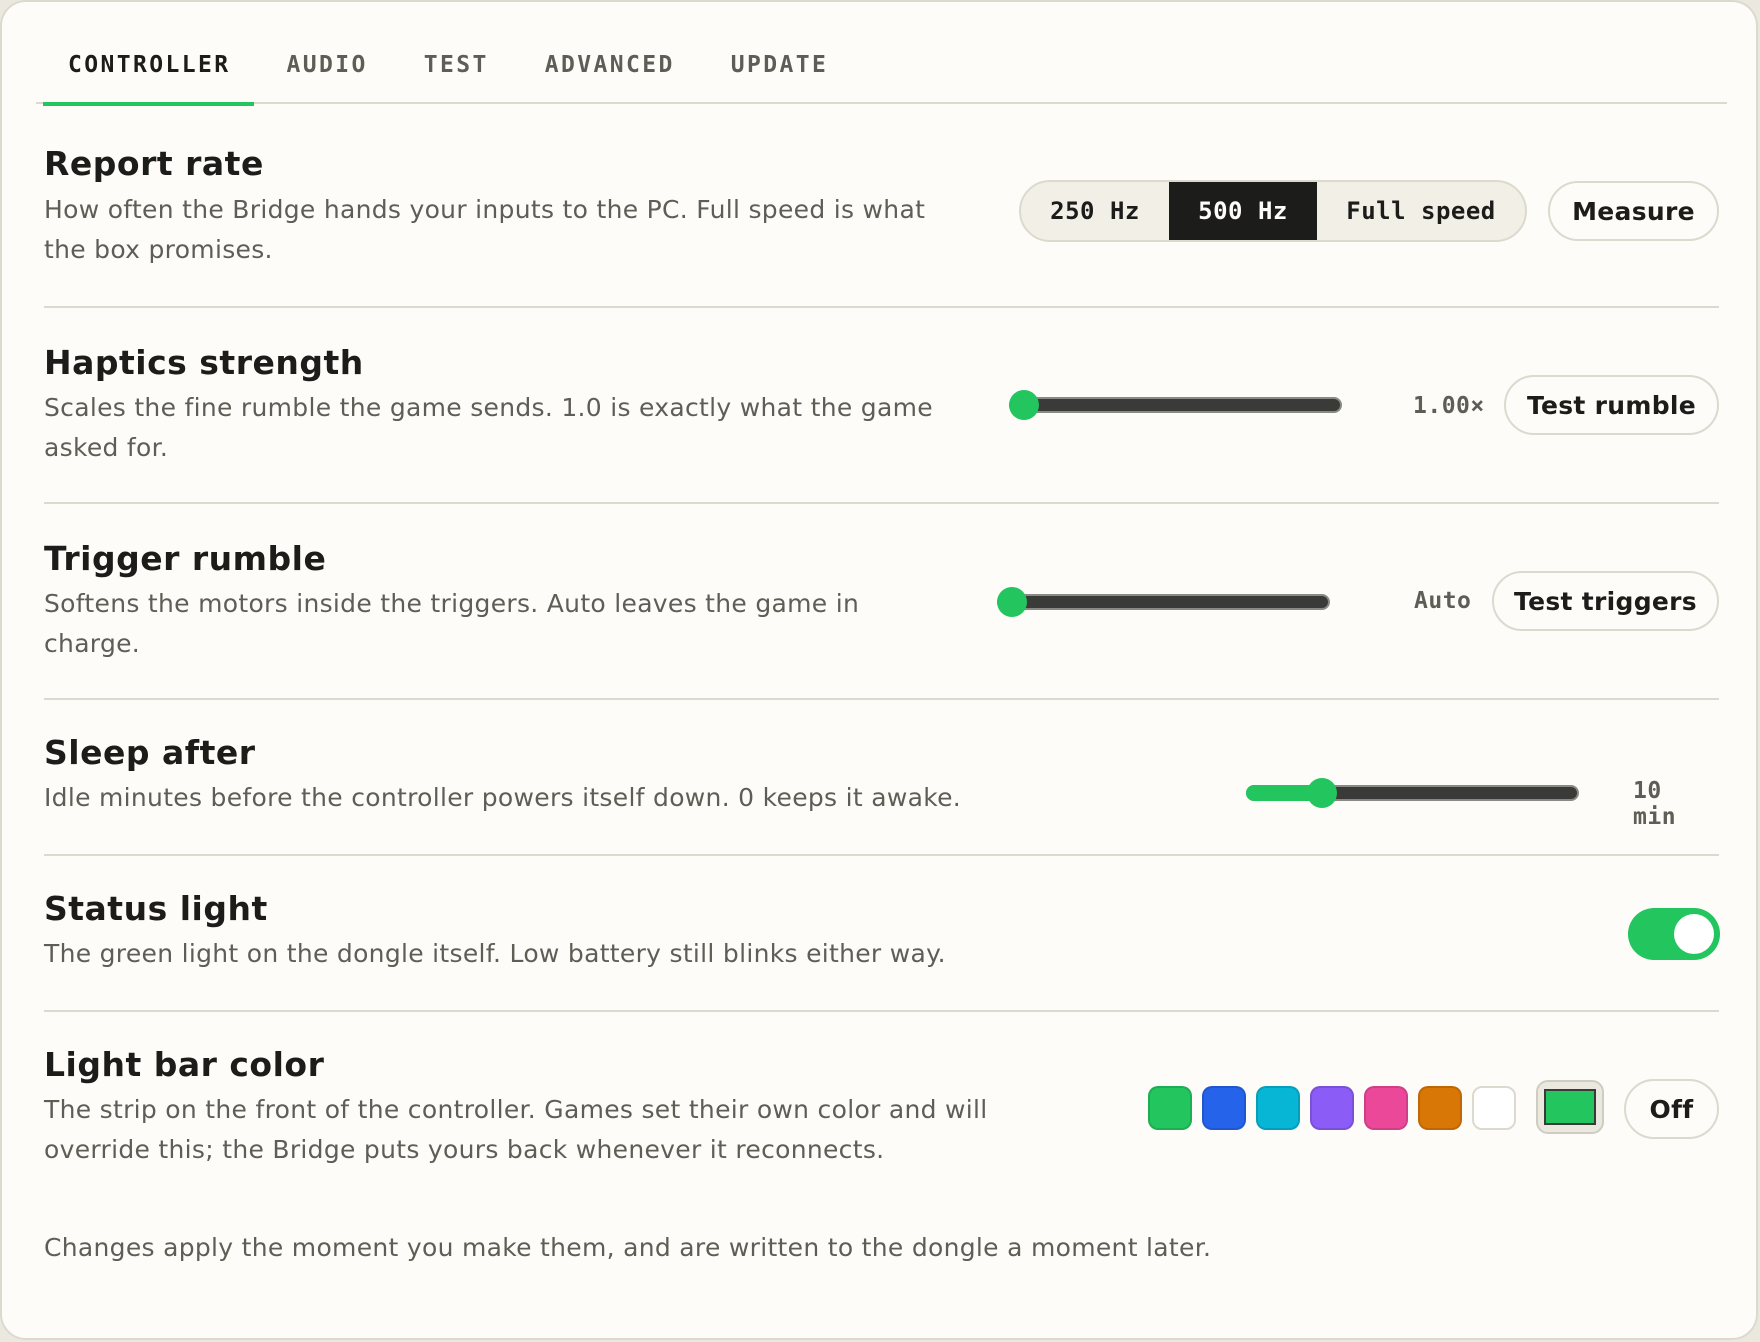  I want to click on tab-audio: AUDIO, so click(324, 73).